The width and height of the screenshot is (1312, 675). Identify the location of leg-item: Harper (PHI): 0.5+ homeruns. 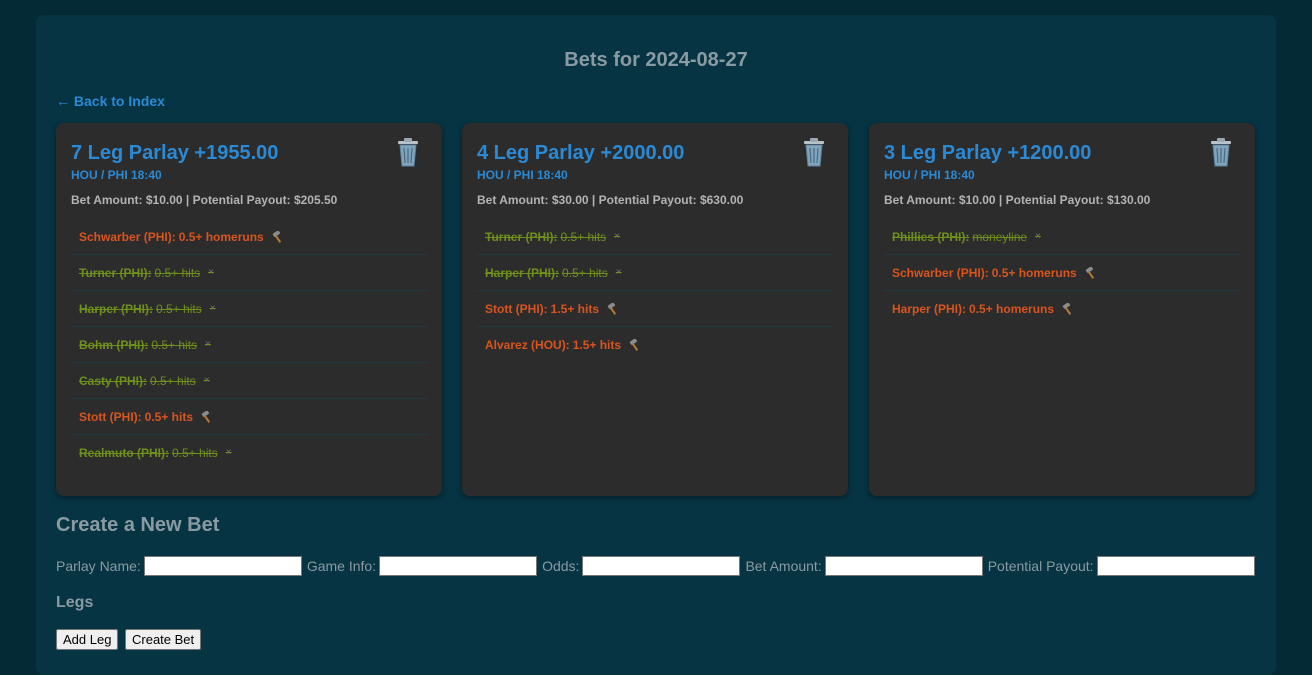
(1062, 308).